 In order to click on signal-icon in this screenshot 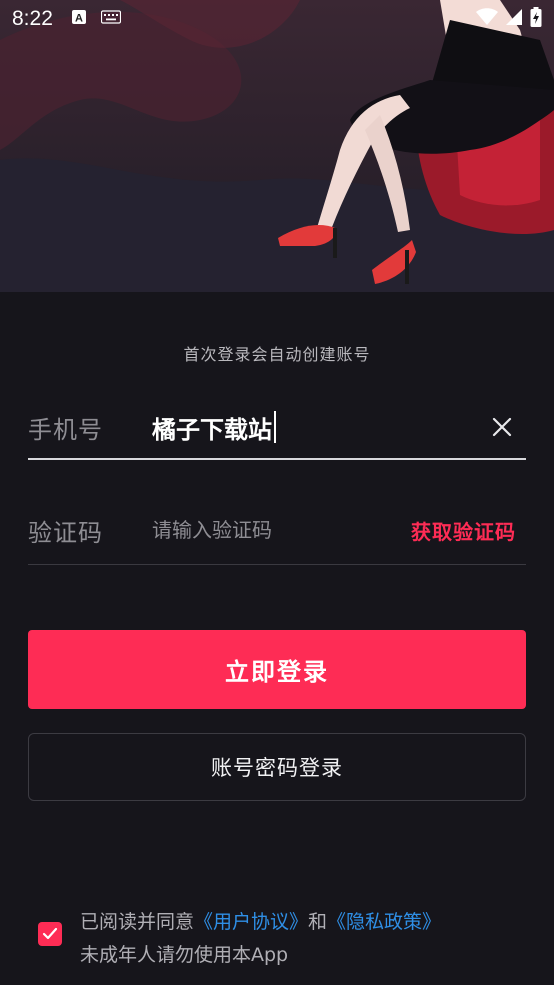, I will do `click(514, 19)`.